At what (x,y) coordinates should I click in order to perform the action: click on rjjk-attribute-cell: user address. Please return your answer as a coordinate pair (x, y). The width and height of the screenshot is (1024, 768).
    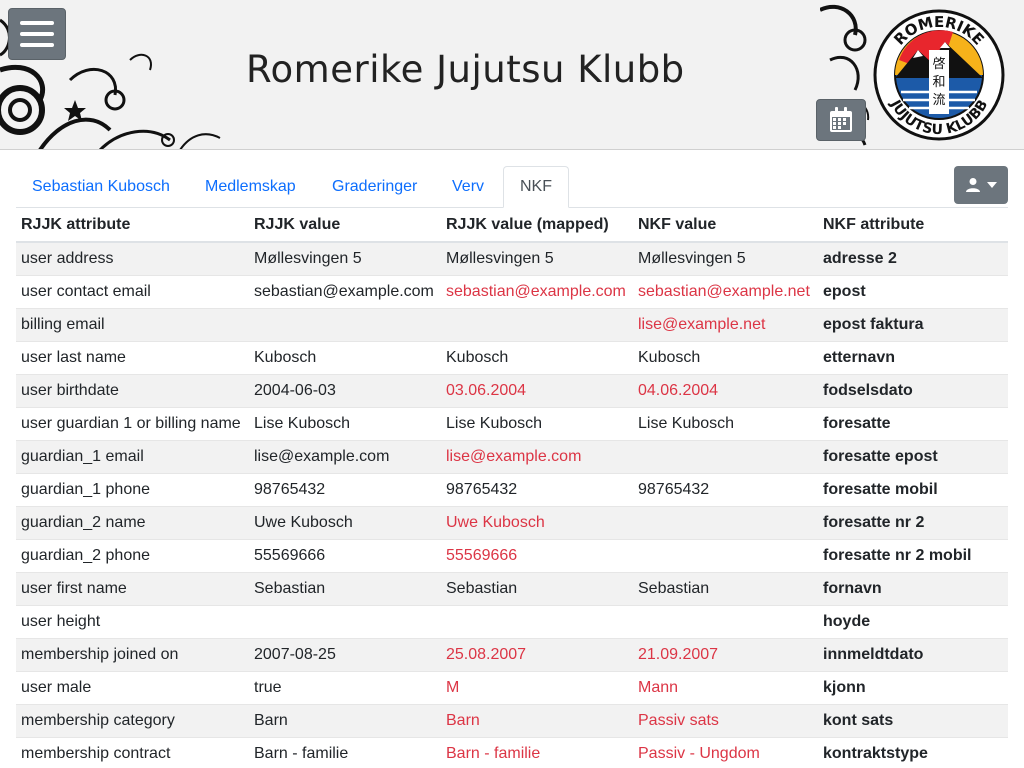
    Looking at the image, I should click on (132, 258).